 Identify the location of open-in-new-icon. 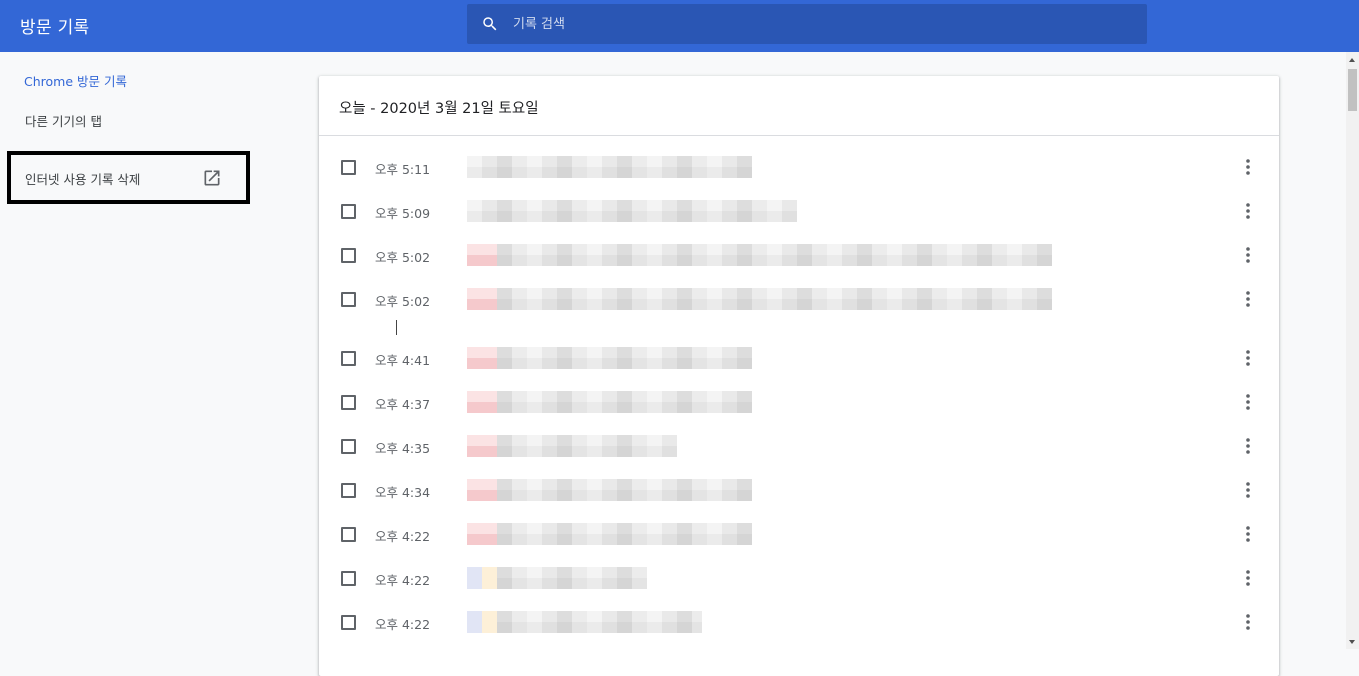
(212, 178).